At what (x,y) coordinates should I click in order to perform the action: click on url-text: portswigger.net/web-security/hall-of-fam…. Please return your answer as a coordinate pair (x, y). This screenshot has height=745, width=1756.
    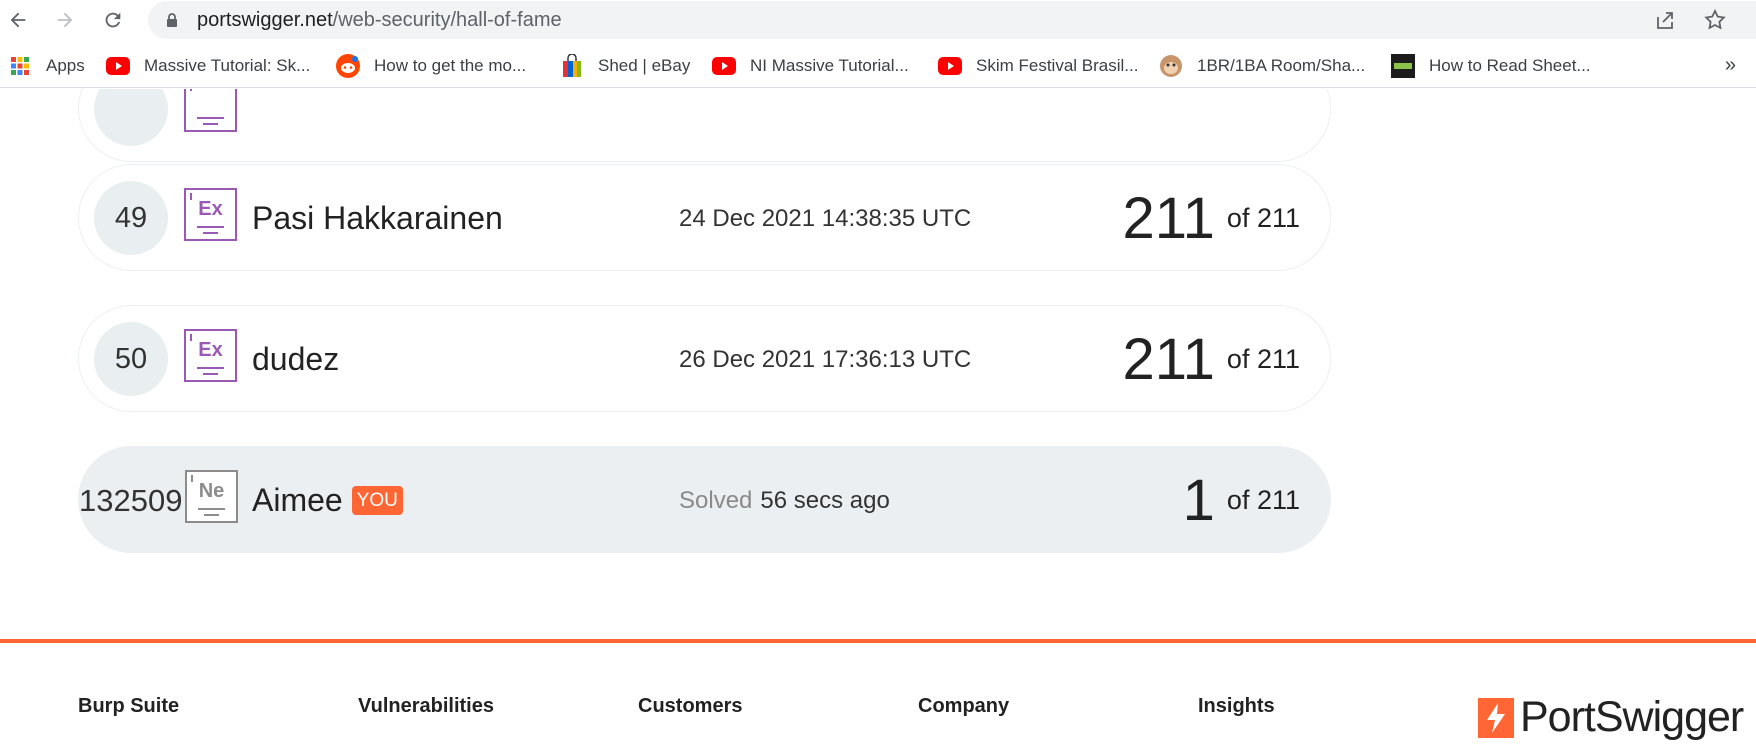
    Looking at the image, I should click on (379, 20).